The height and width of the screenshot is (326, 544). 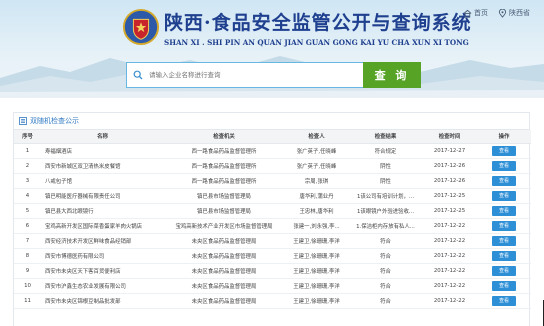 What do you see at coordinates (102, 151) in the screenshot?
I see `row-name: 寿福烟酒店` at bounding box center [102, 151].